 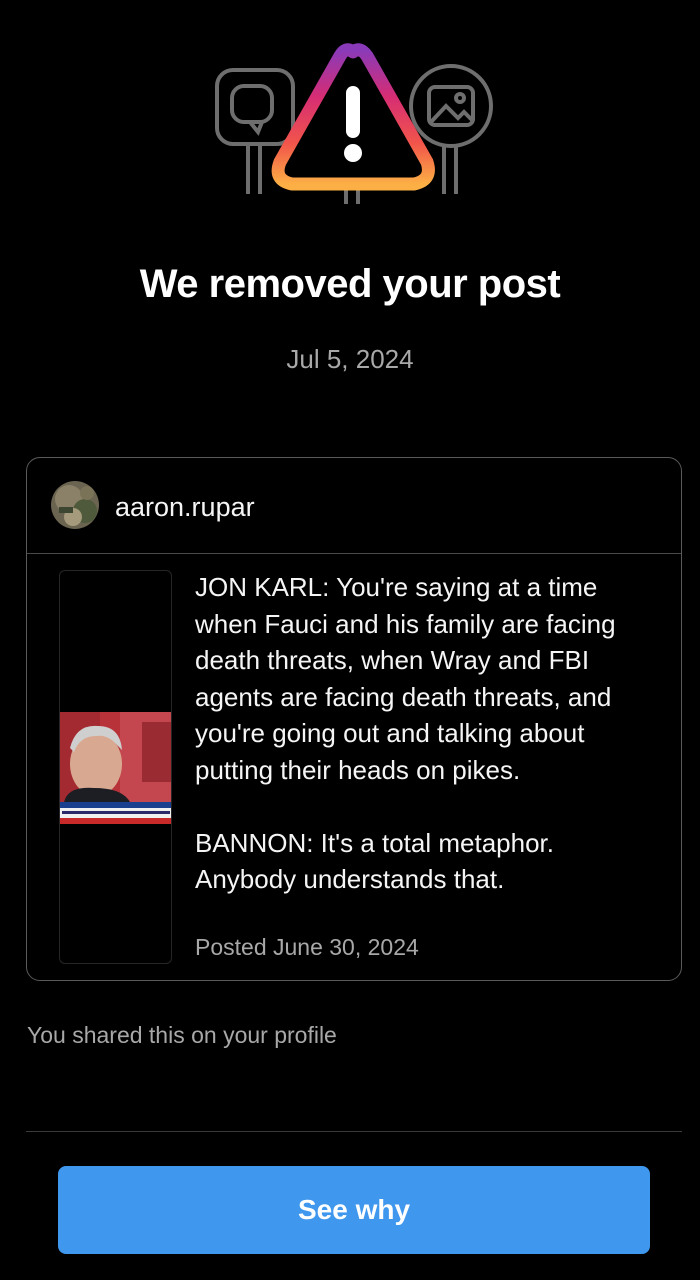 What do you see at coordinates (75, 505) in the screenshot?
I see `avatar` at bounding box center [75, 505].